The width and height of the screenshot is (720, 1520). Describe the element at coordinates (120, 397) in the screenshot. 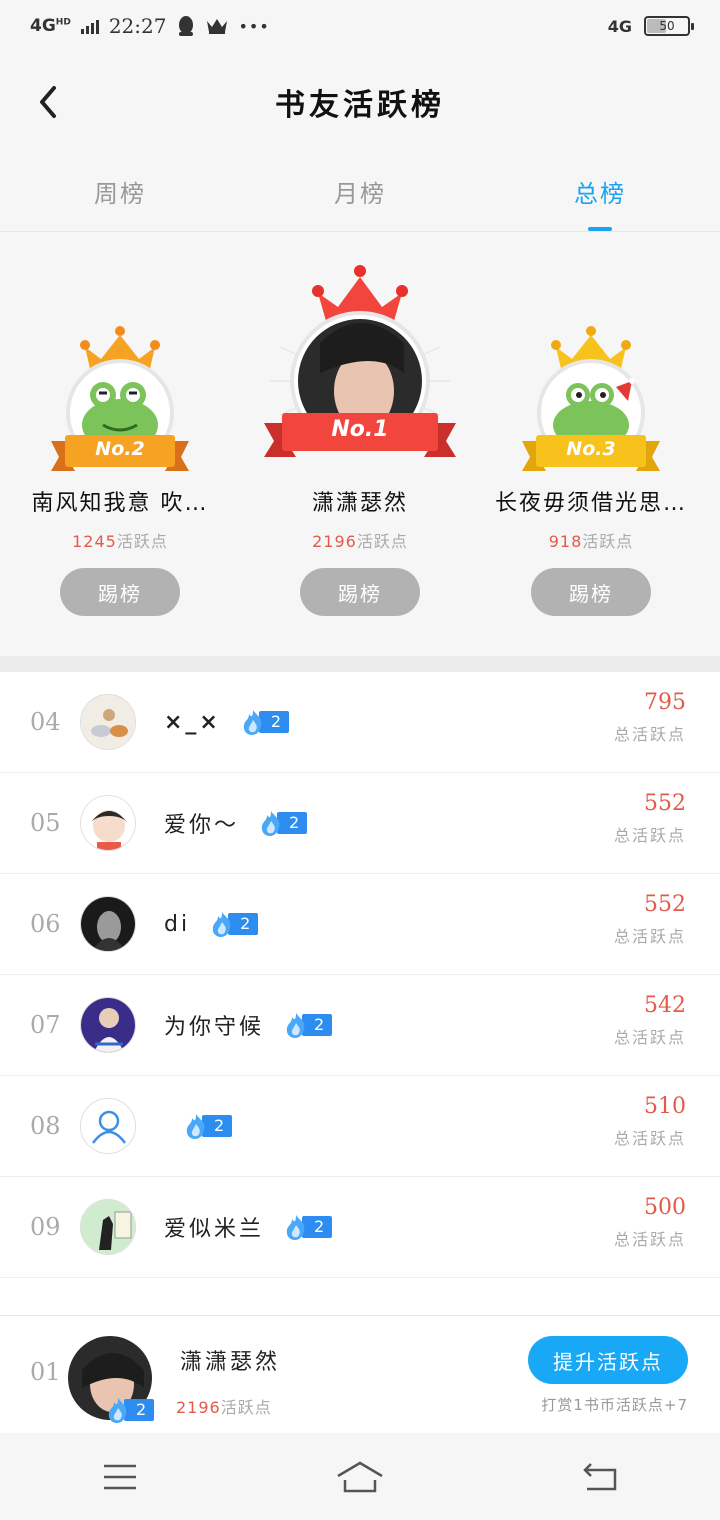

I see `podium-second-avatar: No.2` at that location.